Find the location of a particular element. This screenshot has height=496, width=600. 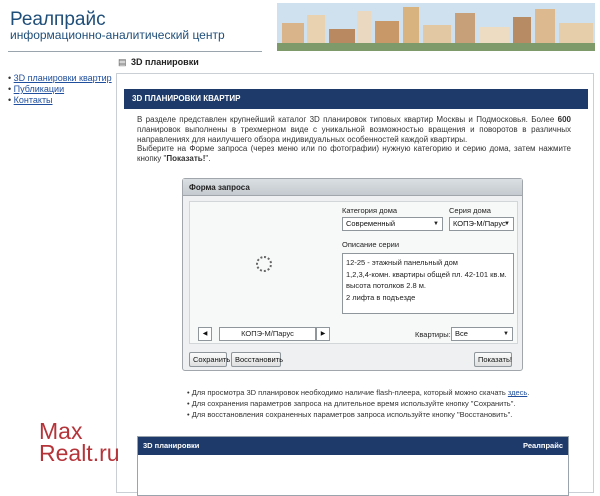

site-subtitle: информационно-аналитический центр is located at coordinates (117, 35).